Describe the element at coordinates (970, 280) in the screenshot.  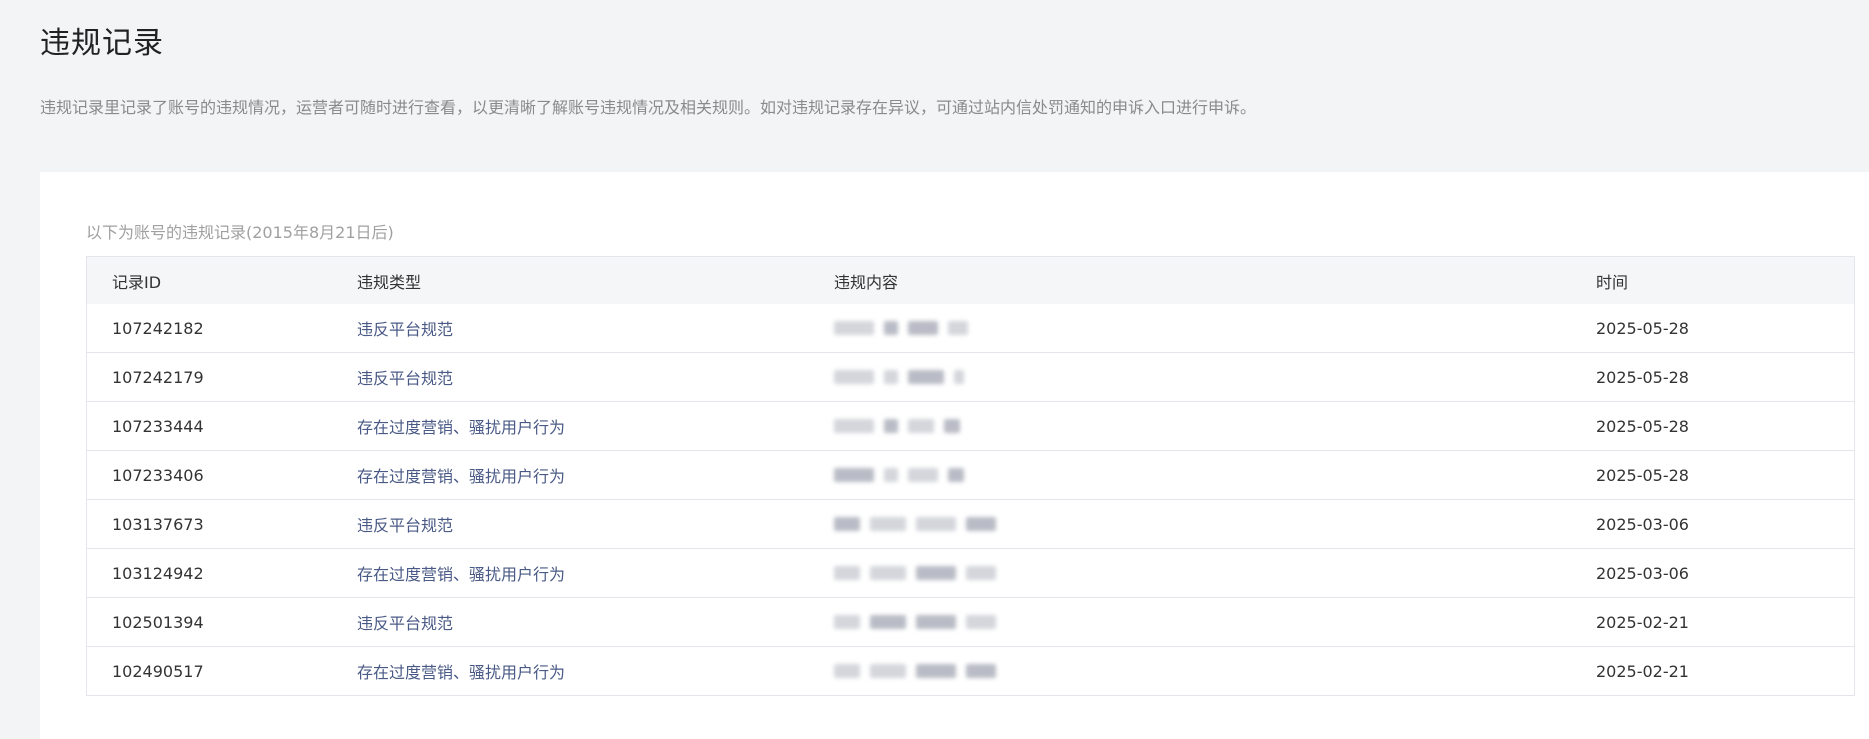
I see `table-header-row: 记录ID 违规类型 违规内容 时间` at that location.